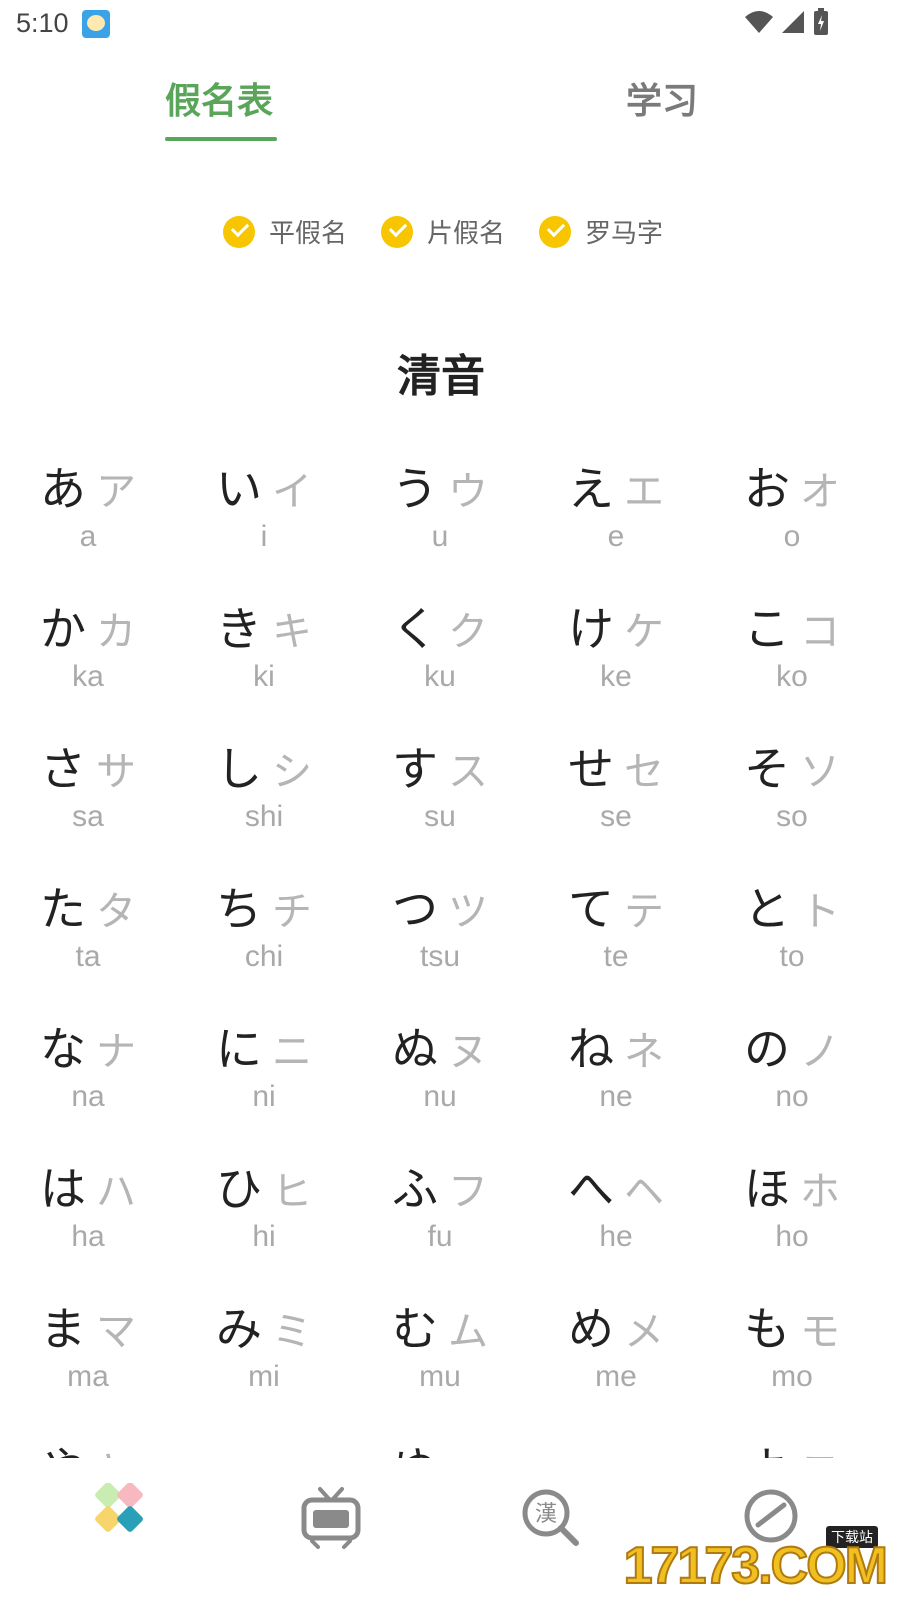 Image resolution: width=900 pixels, height=1600 pixels. Describe the element at coordinates (415, 1329) in the screenshot. I see `hiragana-char: む` at that location.